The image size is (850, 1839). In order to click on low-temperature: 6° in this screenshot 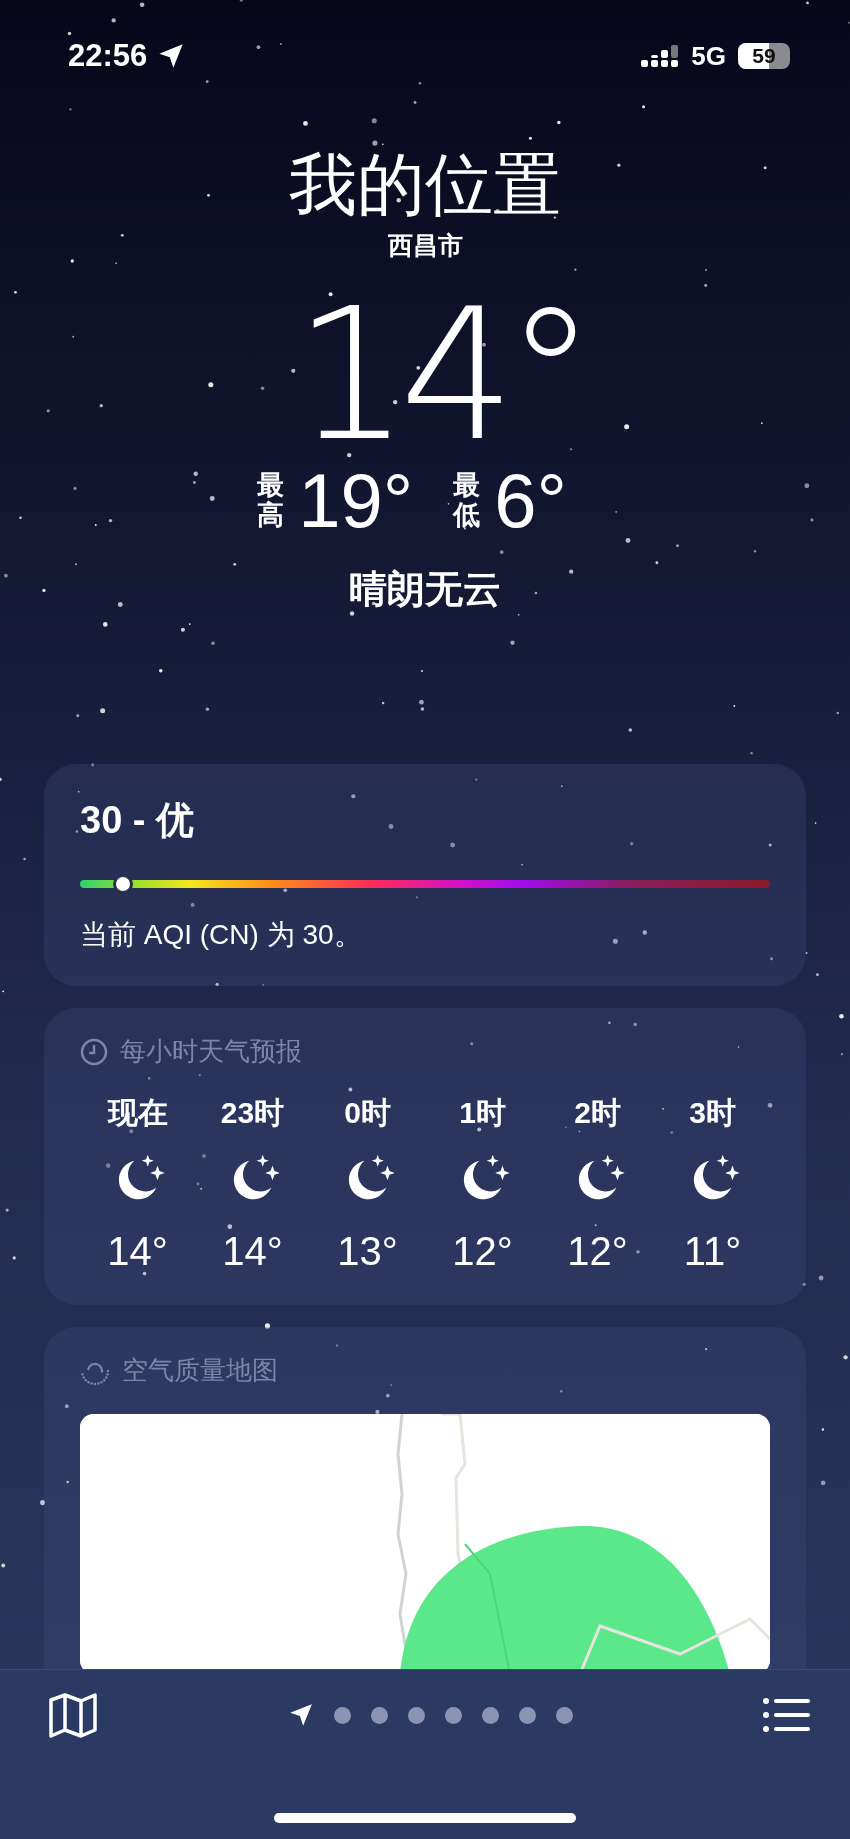, I will do `click(530, 501)`.